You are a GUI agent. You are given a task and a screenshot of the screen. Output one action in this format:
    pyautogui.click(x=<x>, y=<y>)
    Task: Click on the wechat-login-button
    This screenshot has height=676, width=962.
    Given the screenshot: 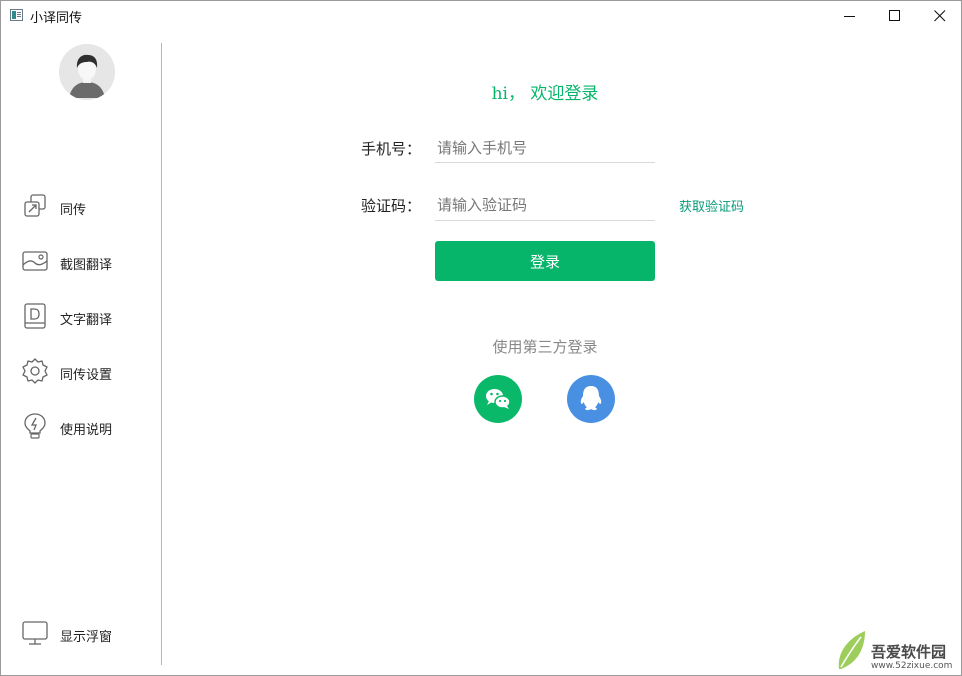 What is the action you would take?
    pyautogui.click(x=498, y=399)
    